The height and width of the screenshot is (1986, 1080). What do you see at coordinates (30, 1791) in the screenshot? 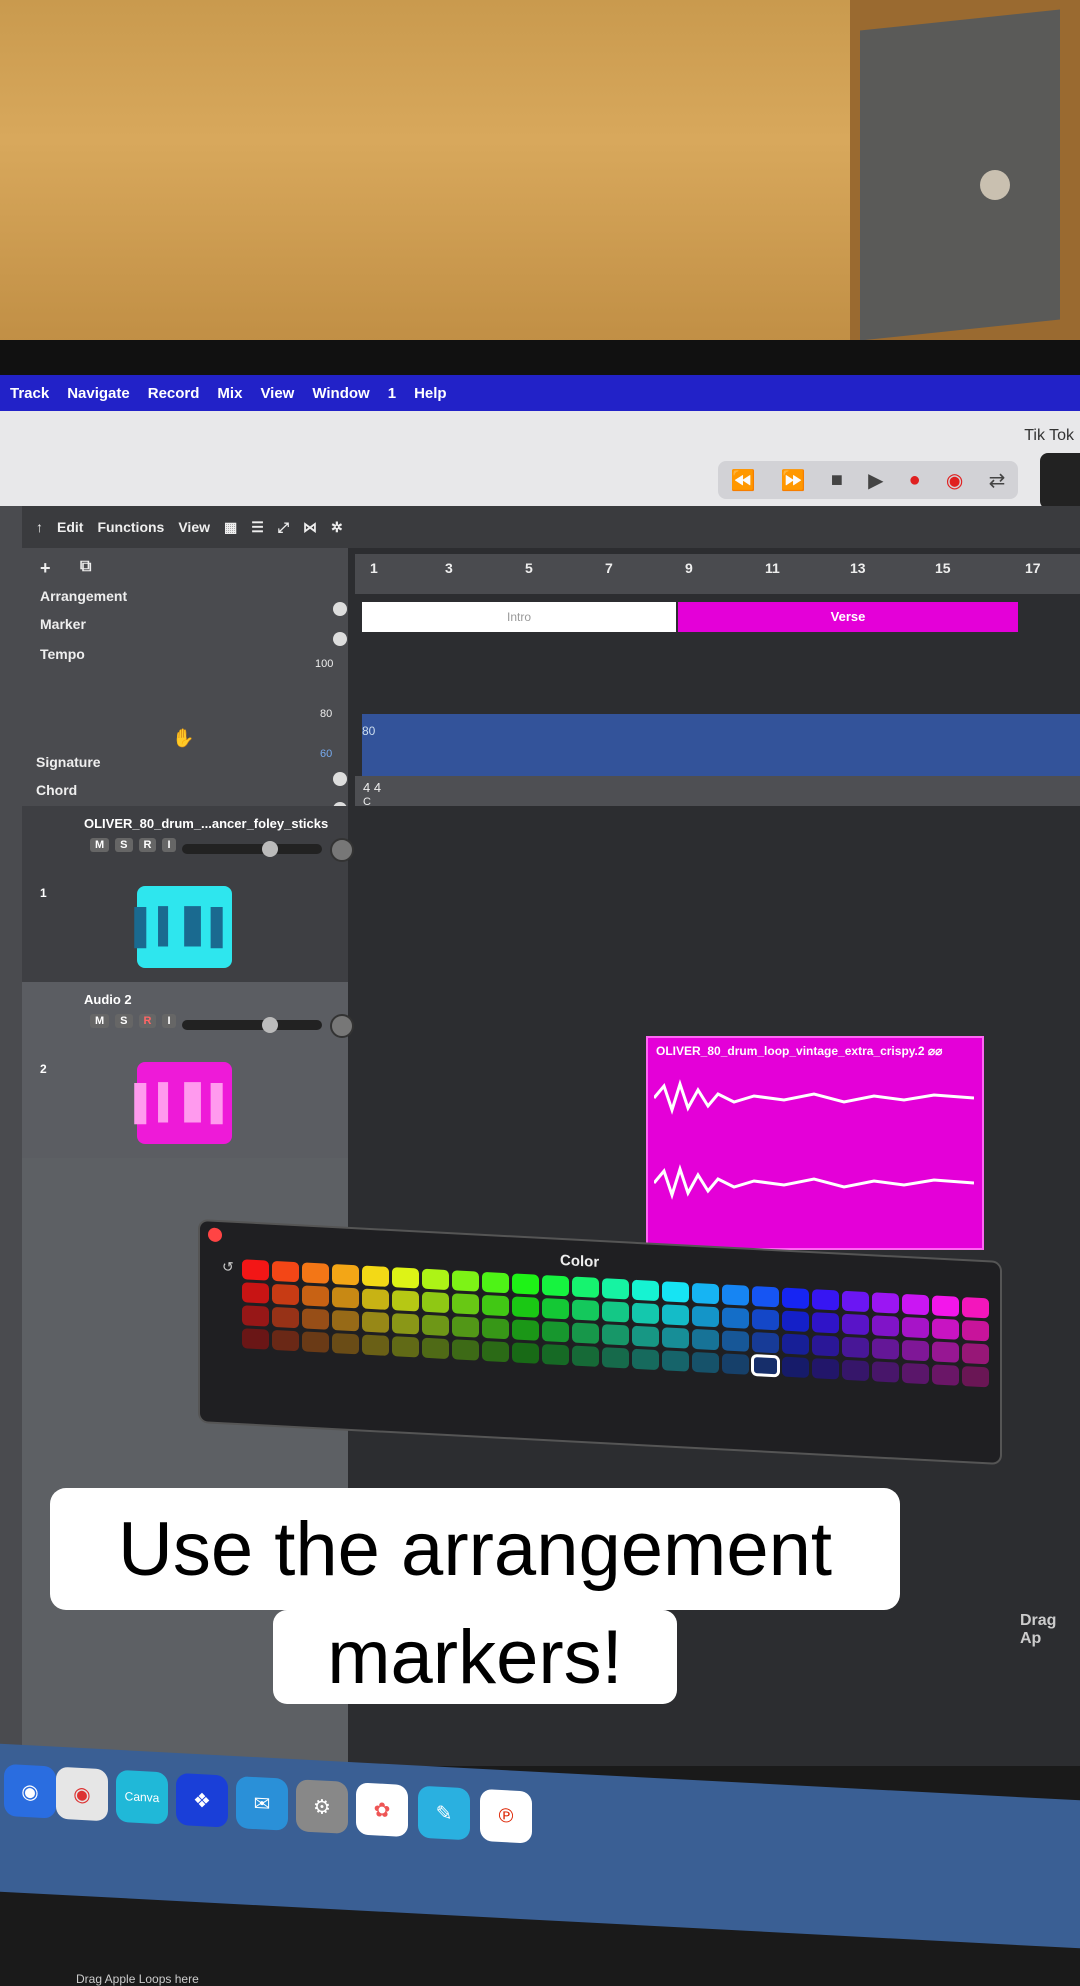
I see `safari-icon: ◉` at bounding box center [30, 1791].